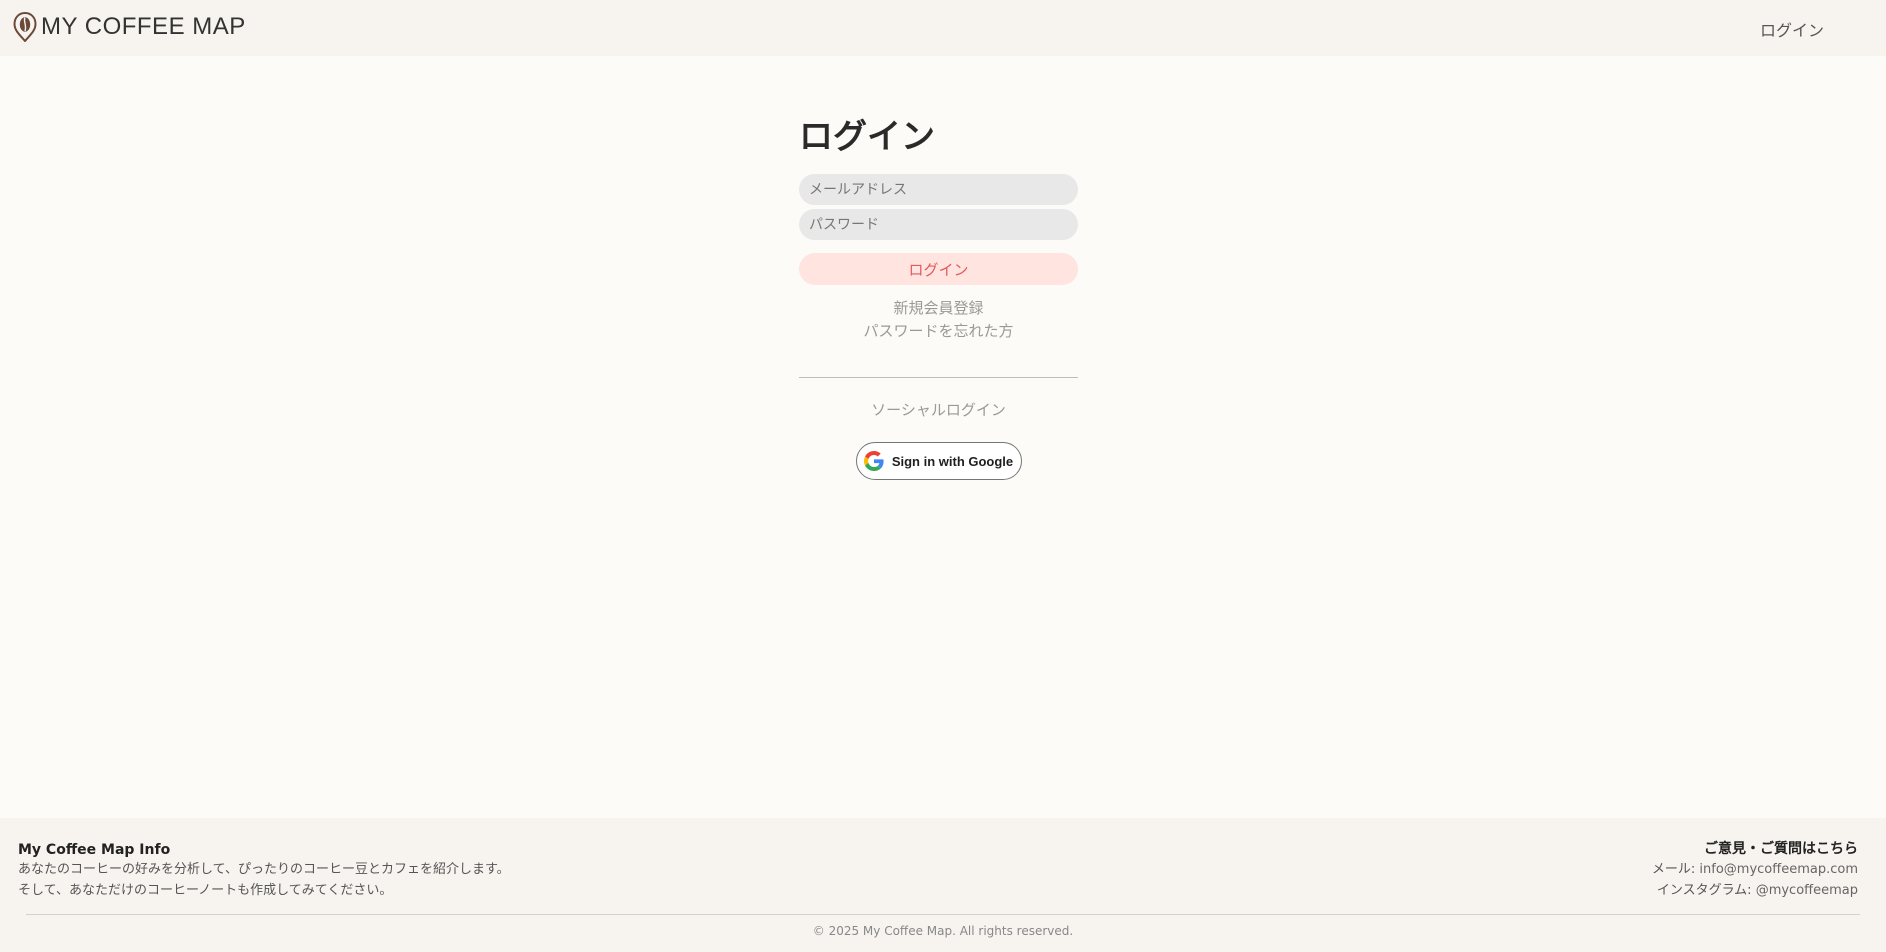 This screenshot has width=1886, height=952. Describe the element at coordinates (943, 28) in the screenshot. I see `header: MY COFFEE MAP ログイン` at that location.